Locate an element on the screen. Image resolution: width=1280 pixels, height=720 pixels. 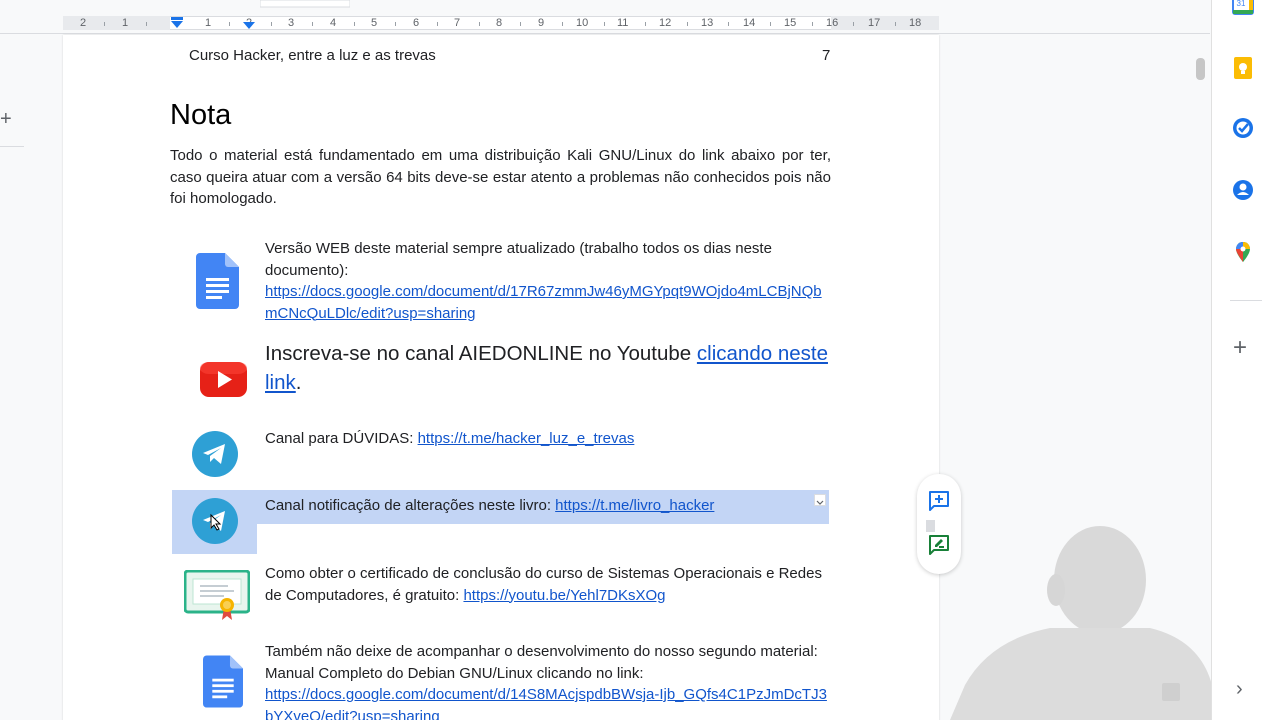
notifications-channel-link: https://t.me/livro_hacker is located at coordinates (634, 505).